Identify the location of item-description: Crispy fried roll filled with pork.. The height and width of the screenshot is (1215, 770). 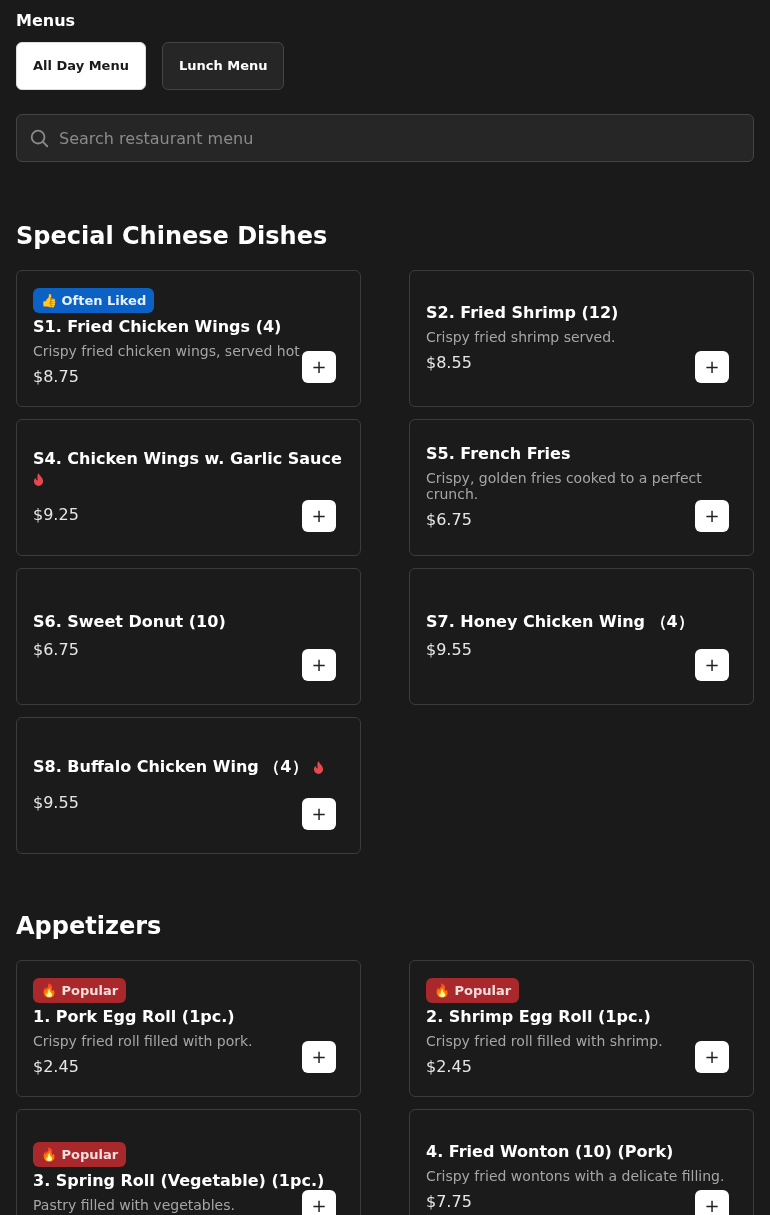
(143, 1041).